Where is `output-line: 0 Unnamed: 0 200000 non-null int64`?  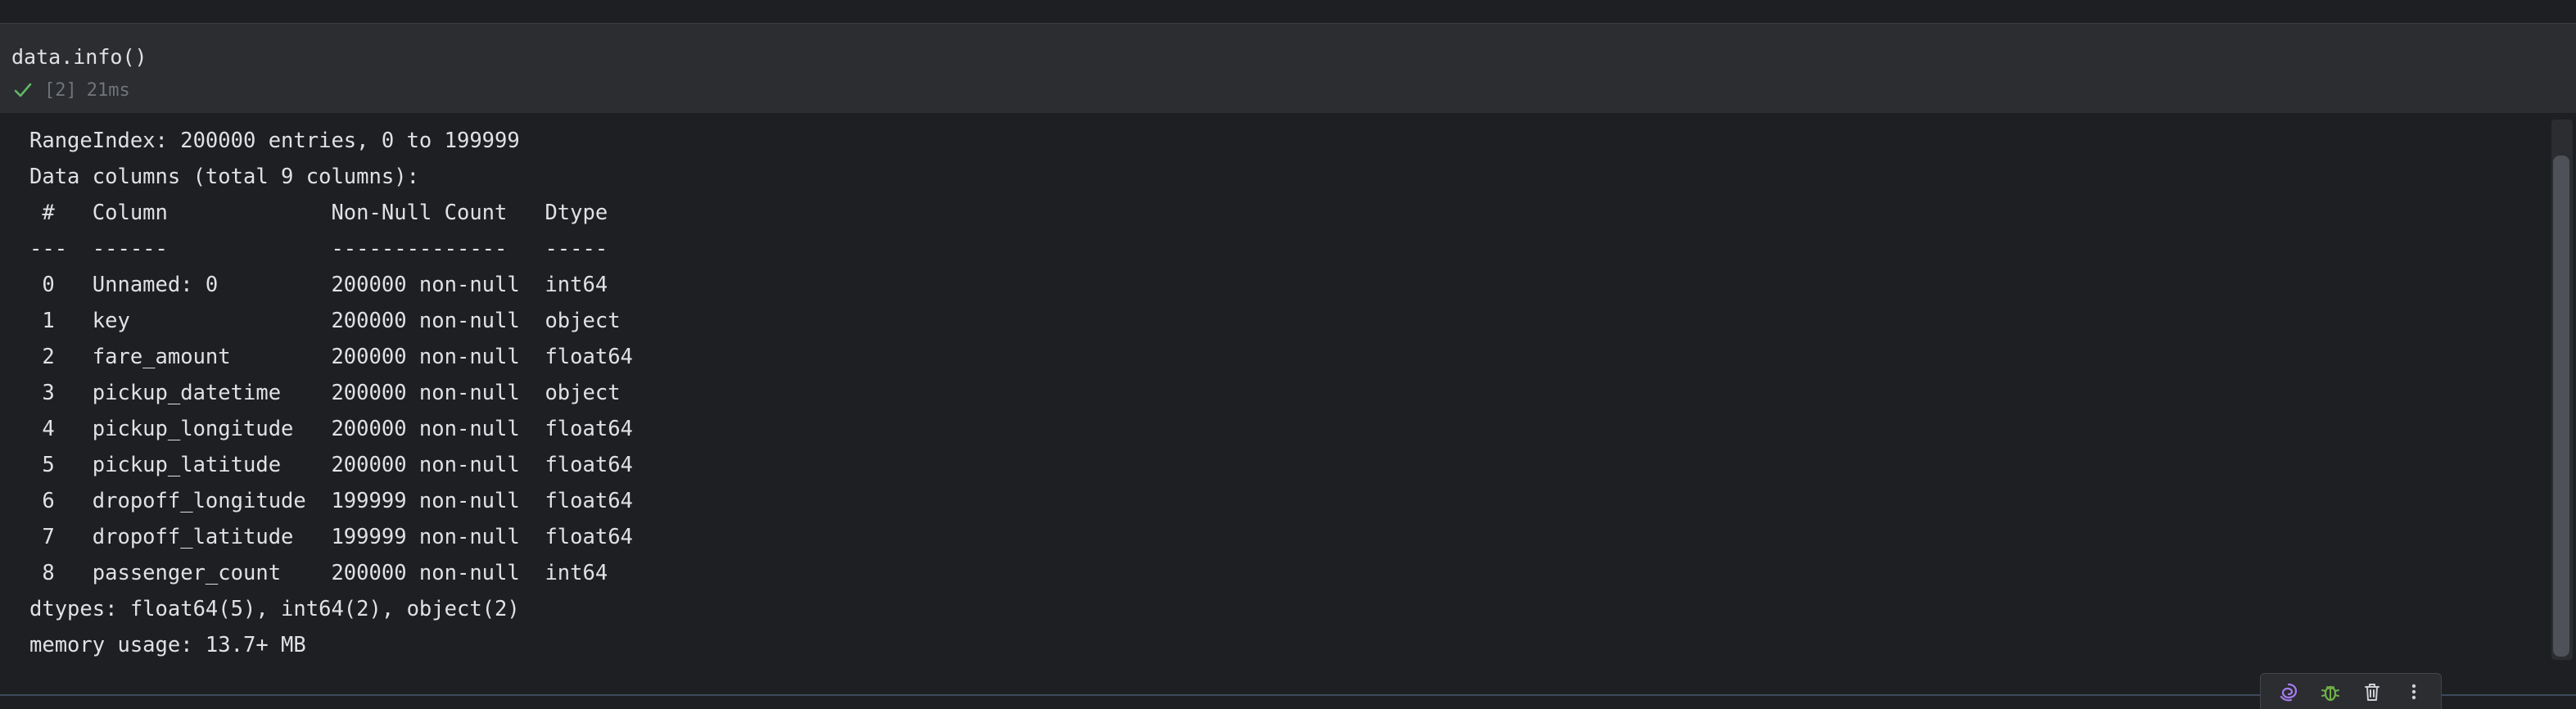
output-line: 0 Unnamed: 0 200000 non-null int64 is located at coordinates (331, 285).